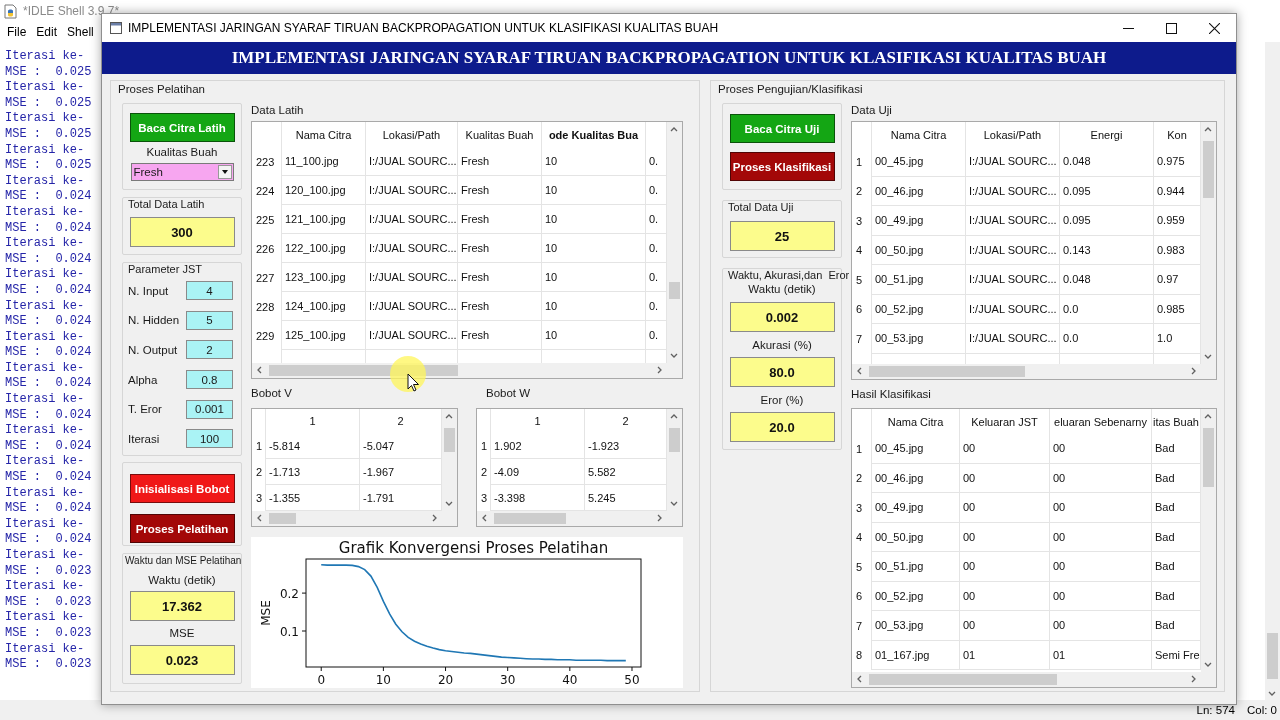  What do you see at coordinates (209, 320) in the screenshot?
I see `input-field: 5` at bounding box center [209, 320].